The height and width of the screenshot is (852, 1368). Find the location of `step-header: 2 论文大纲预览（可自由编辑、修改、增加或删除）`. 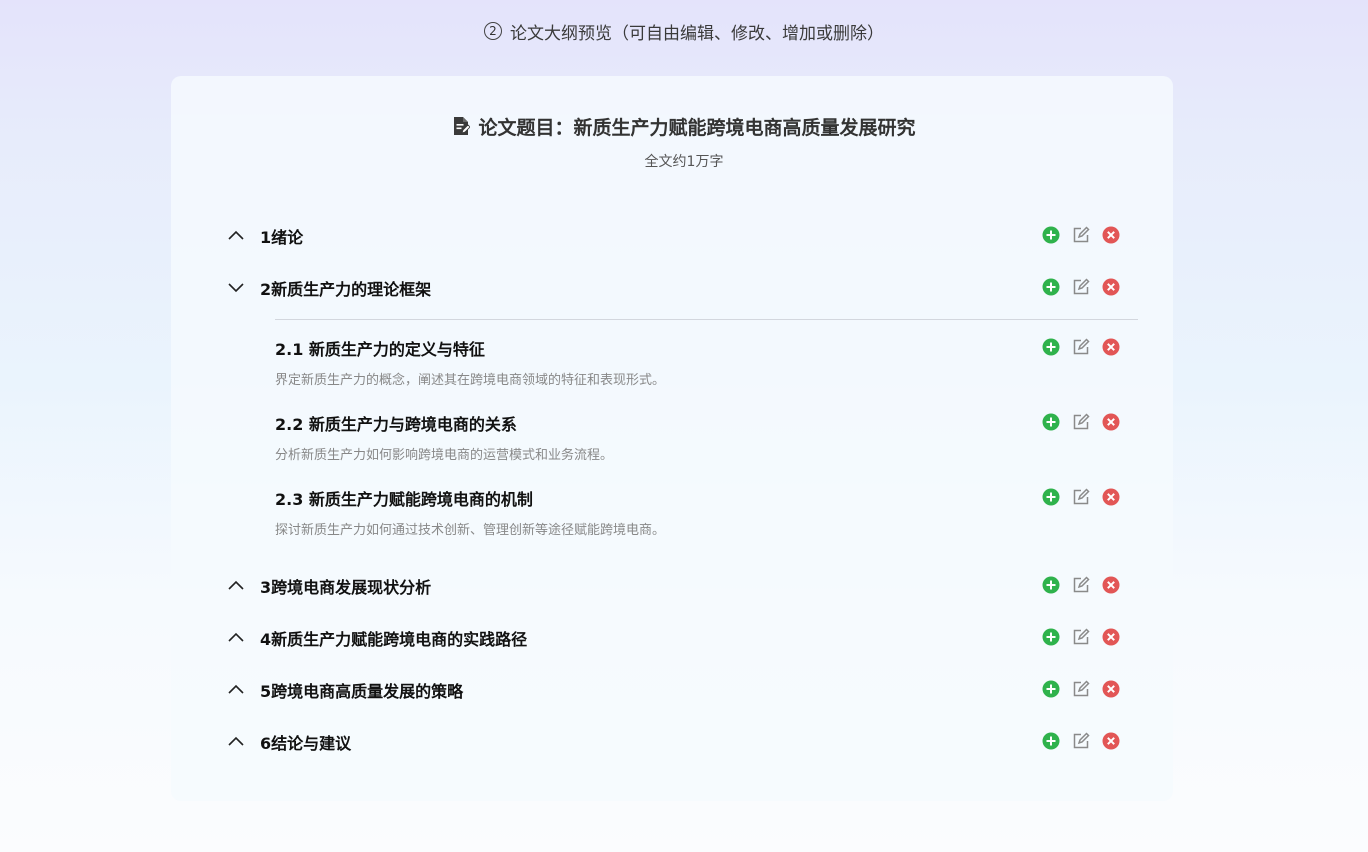

step-header: 2 论文大纲预览（可自由编辑、修改、增加或删除） is located at coordinates (684, 31).